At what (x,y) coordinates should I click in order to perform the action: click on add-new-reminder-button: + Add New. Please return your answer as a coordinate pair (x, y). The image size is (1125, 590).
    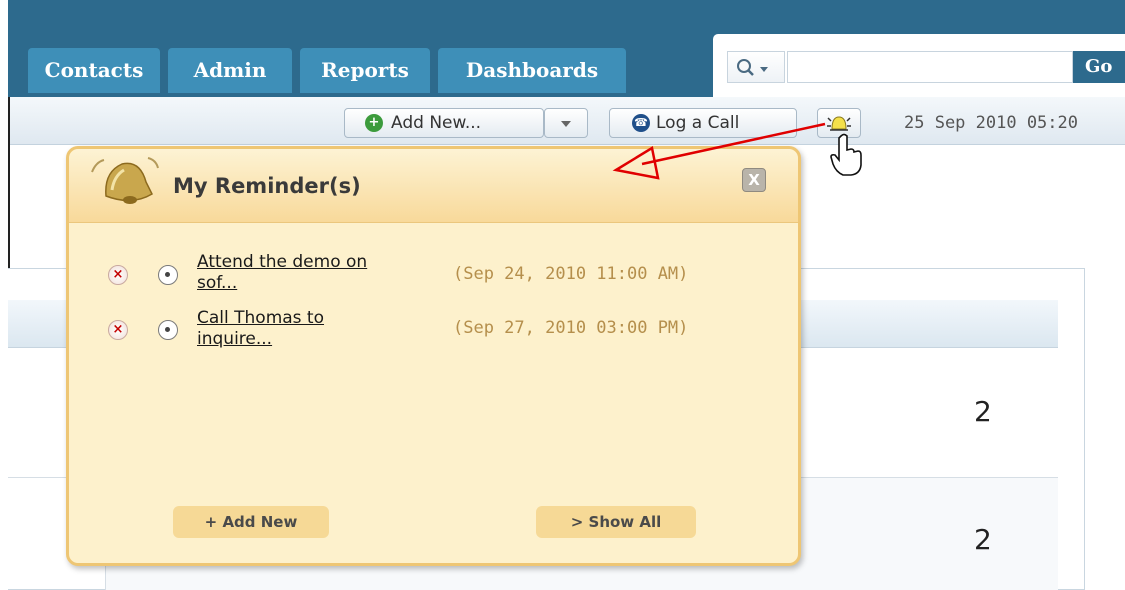
    Looking at the image, I should click on (251, 522).